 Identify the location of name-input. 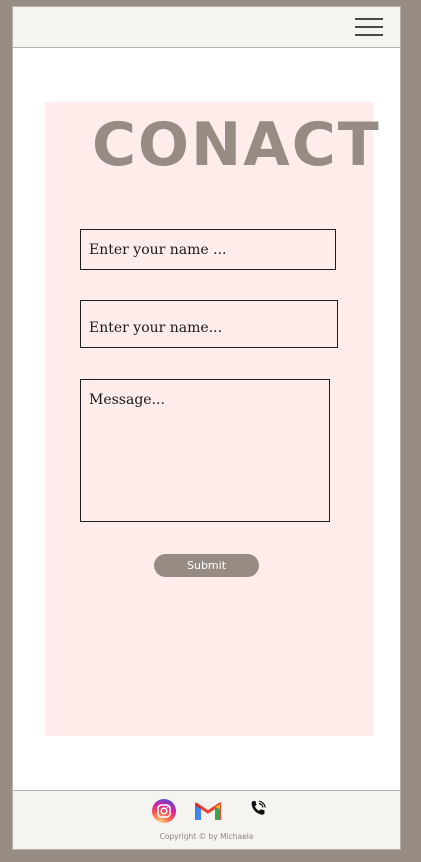
(208, 249).